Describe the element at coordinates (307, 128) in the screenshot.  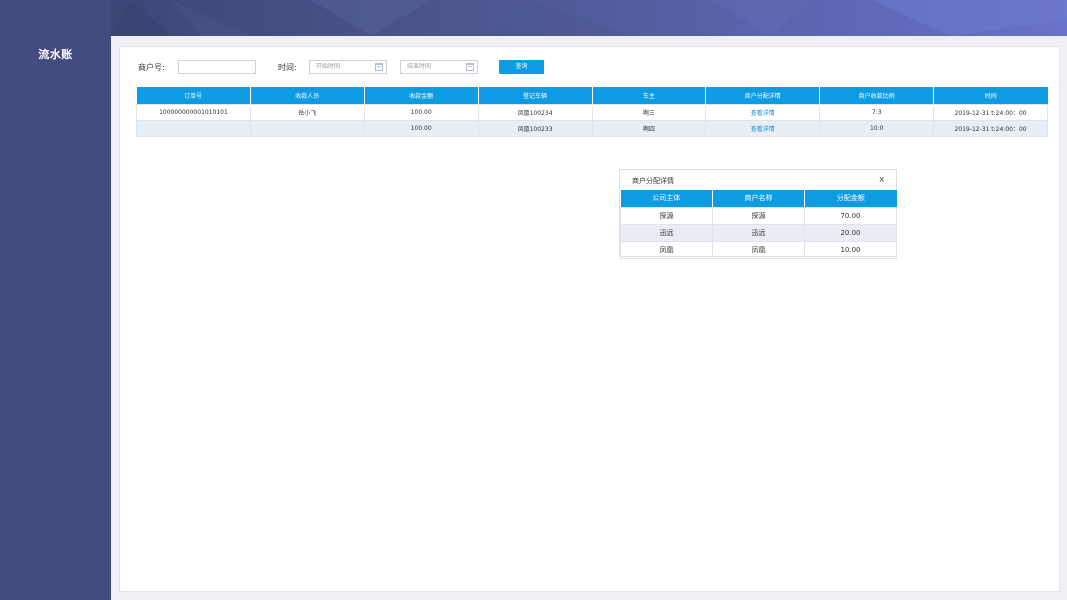
I see `cell-collector` at that location.